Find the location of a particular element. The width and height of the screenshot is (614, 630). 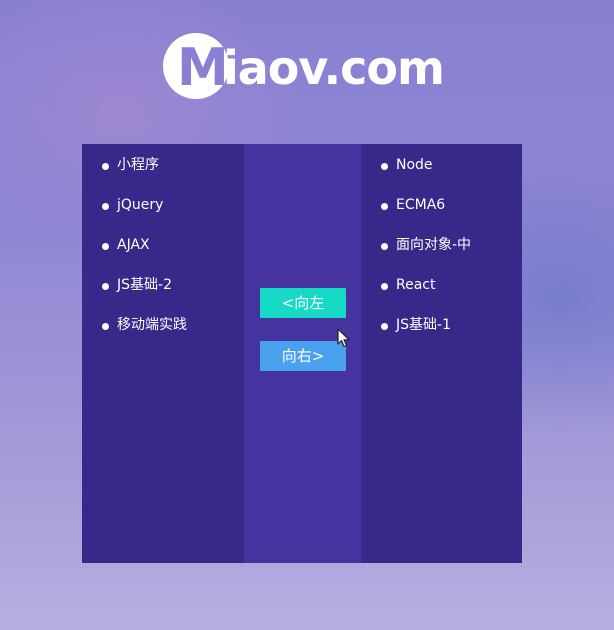

right-list-item-label: ECMA6 is located at coordinates (421, 205).